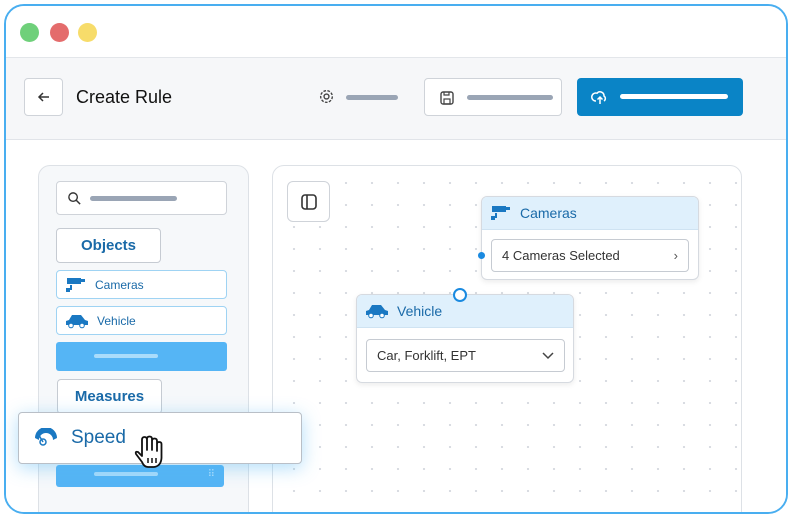  I want to click on cameras-select: 4 Cameras Selected ›, so click(590, 255).